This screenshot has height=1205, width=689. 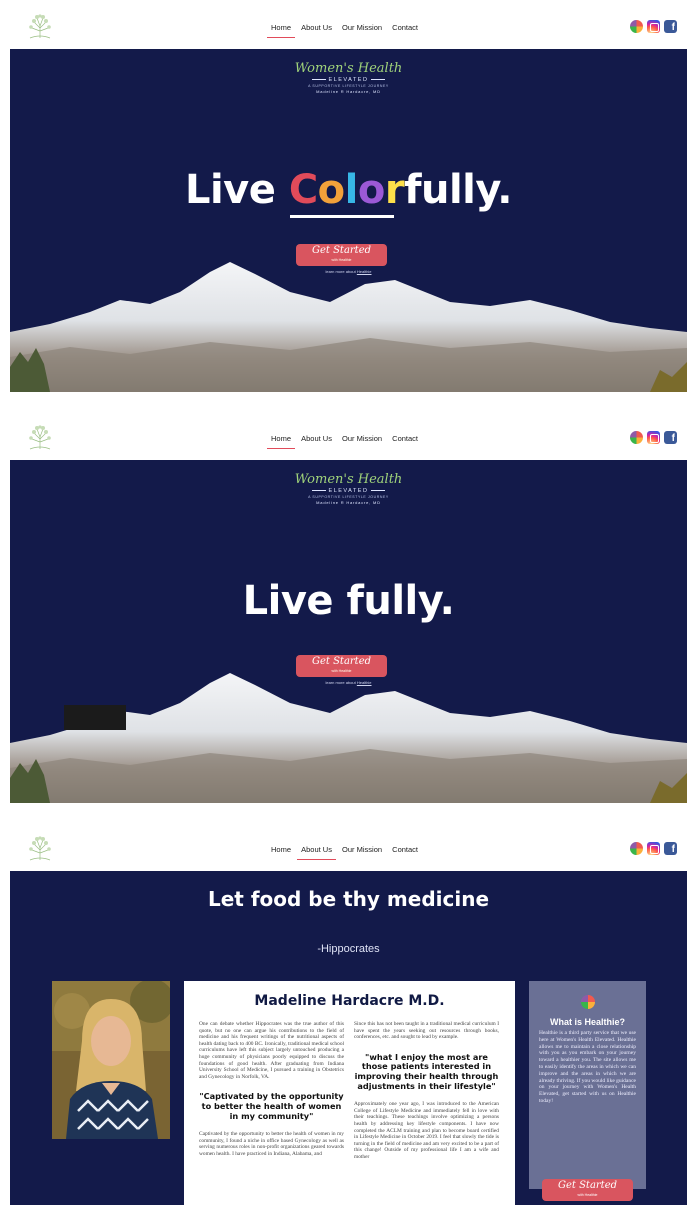 I want to click on portrait-photo, so click(x=111, y=1060).